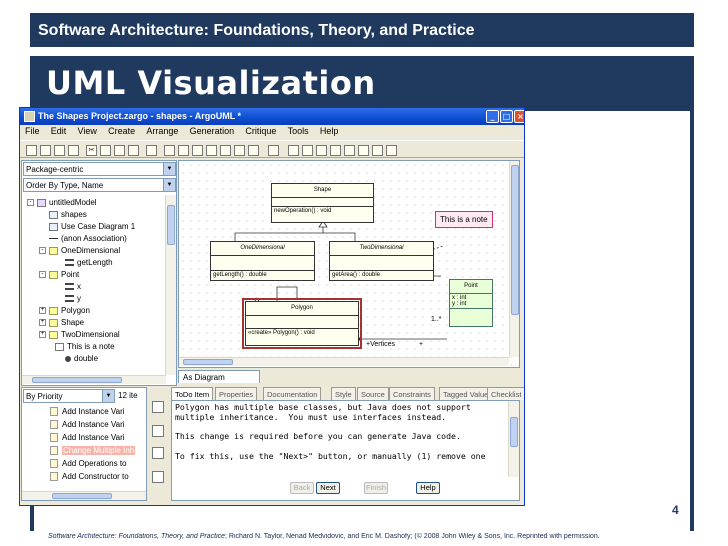 The height and width of the screenshot is (546, 728). Describe the element at coordinates (59, 274) in the screenshot. I see `tree-item-point: - Point` at that location.